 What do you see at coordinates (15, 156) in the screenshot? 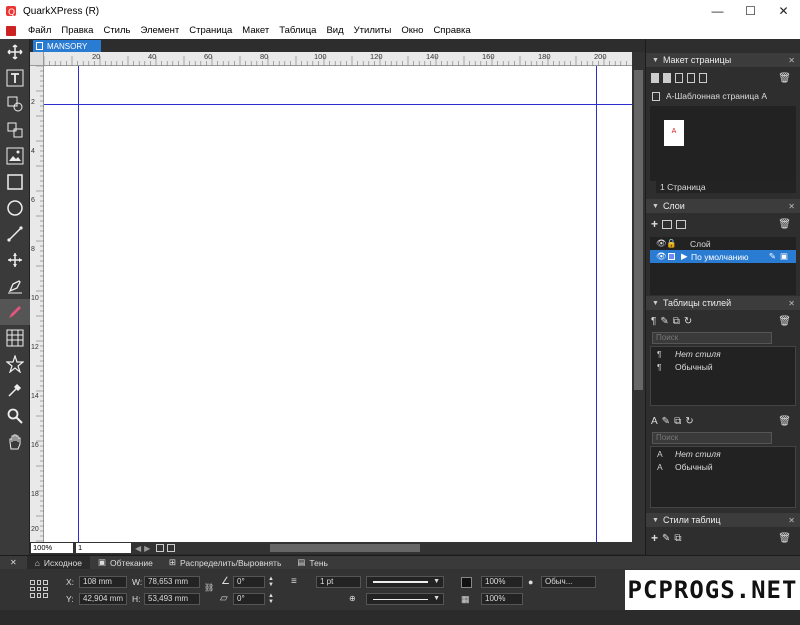
I see `picture-box-tool` at bounding box center [15, 156].